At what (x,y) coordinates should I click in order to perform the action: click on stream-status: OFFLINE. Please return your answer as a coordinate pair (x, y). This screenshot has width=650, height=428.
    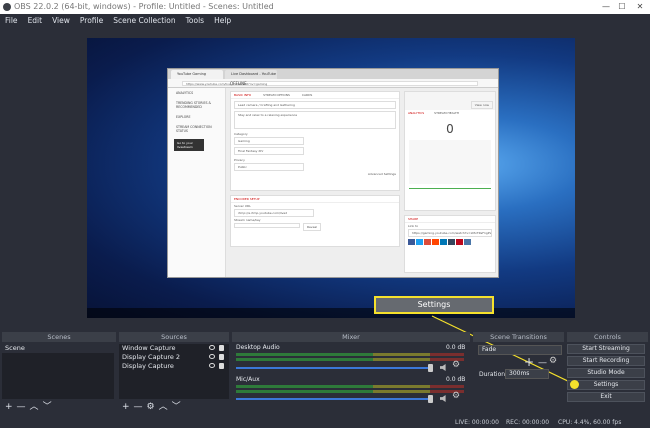
    Looking at the image, I should click on (238, 83).